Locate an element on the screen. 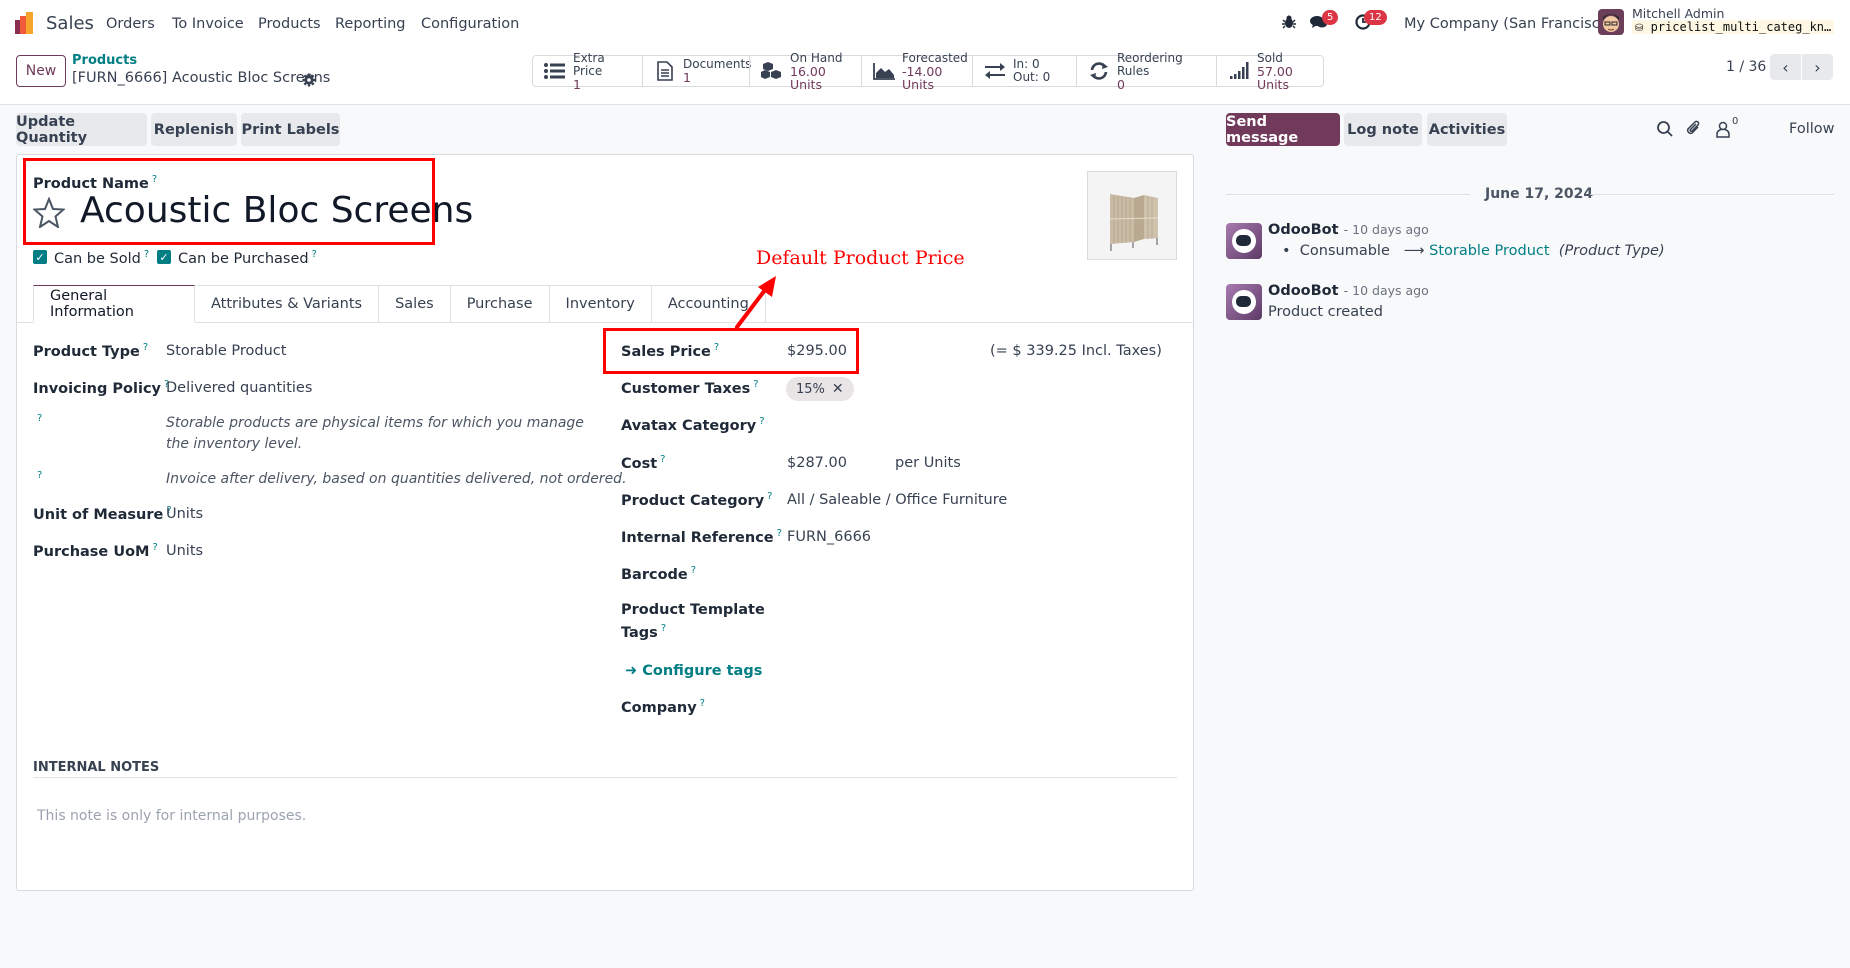 This screenshot has height=968, width=1850. activities-button: Activities is located at coordinates (1467, 129).